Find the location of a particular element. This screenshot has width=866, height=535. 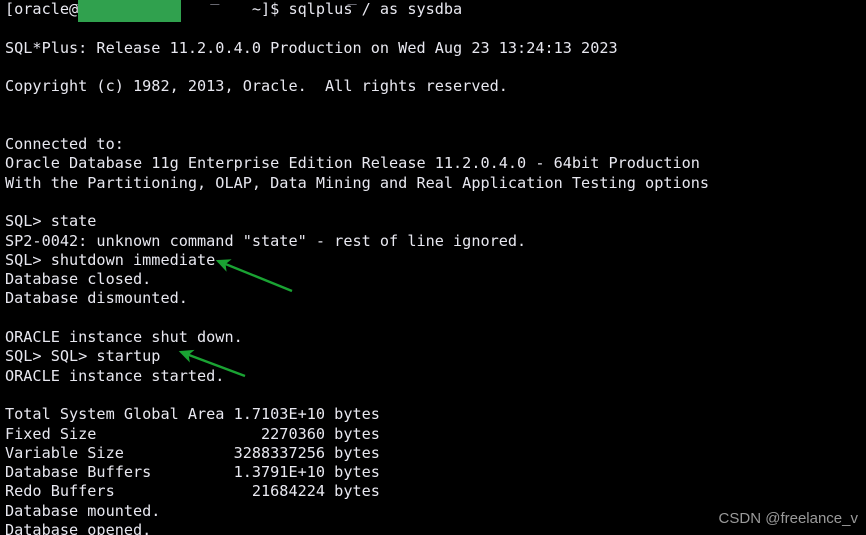

terminal-line: Fixed Size 2270360 bytes is located at coordinates (192, 433).